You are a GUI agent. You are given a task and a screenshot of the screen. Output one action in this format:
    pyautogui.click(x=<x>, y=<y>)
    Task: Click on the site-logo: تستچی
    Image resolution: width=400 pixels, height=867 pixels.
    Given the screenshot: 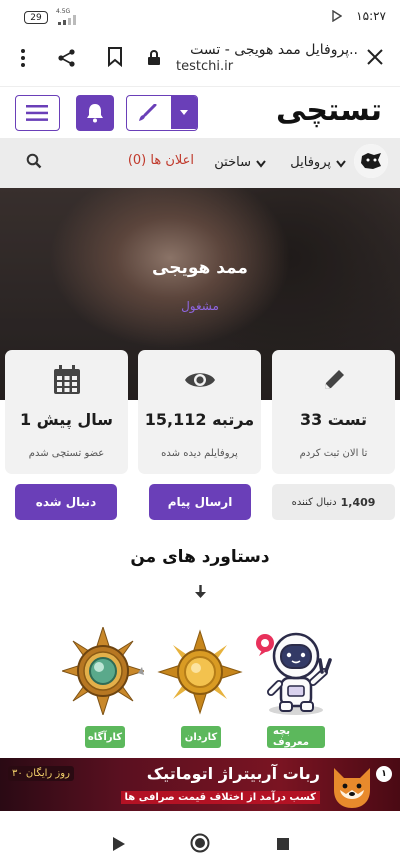 What is the action you would take?
    pyautogui.click(x=329, y=110)
    